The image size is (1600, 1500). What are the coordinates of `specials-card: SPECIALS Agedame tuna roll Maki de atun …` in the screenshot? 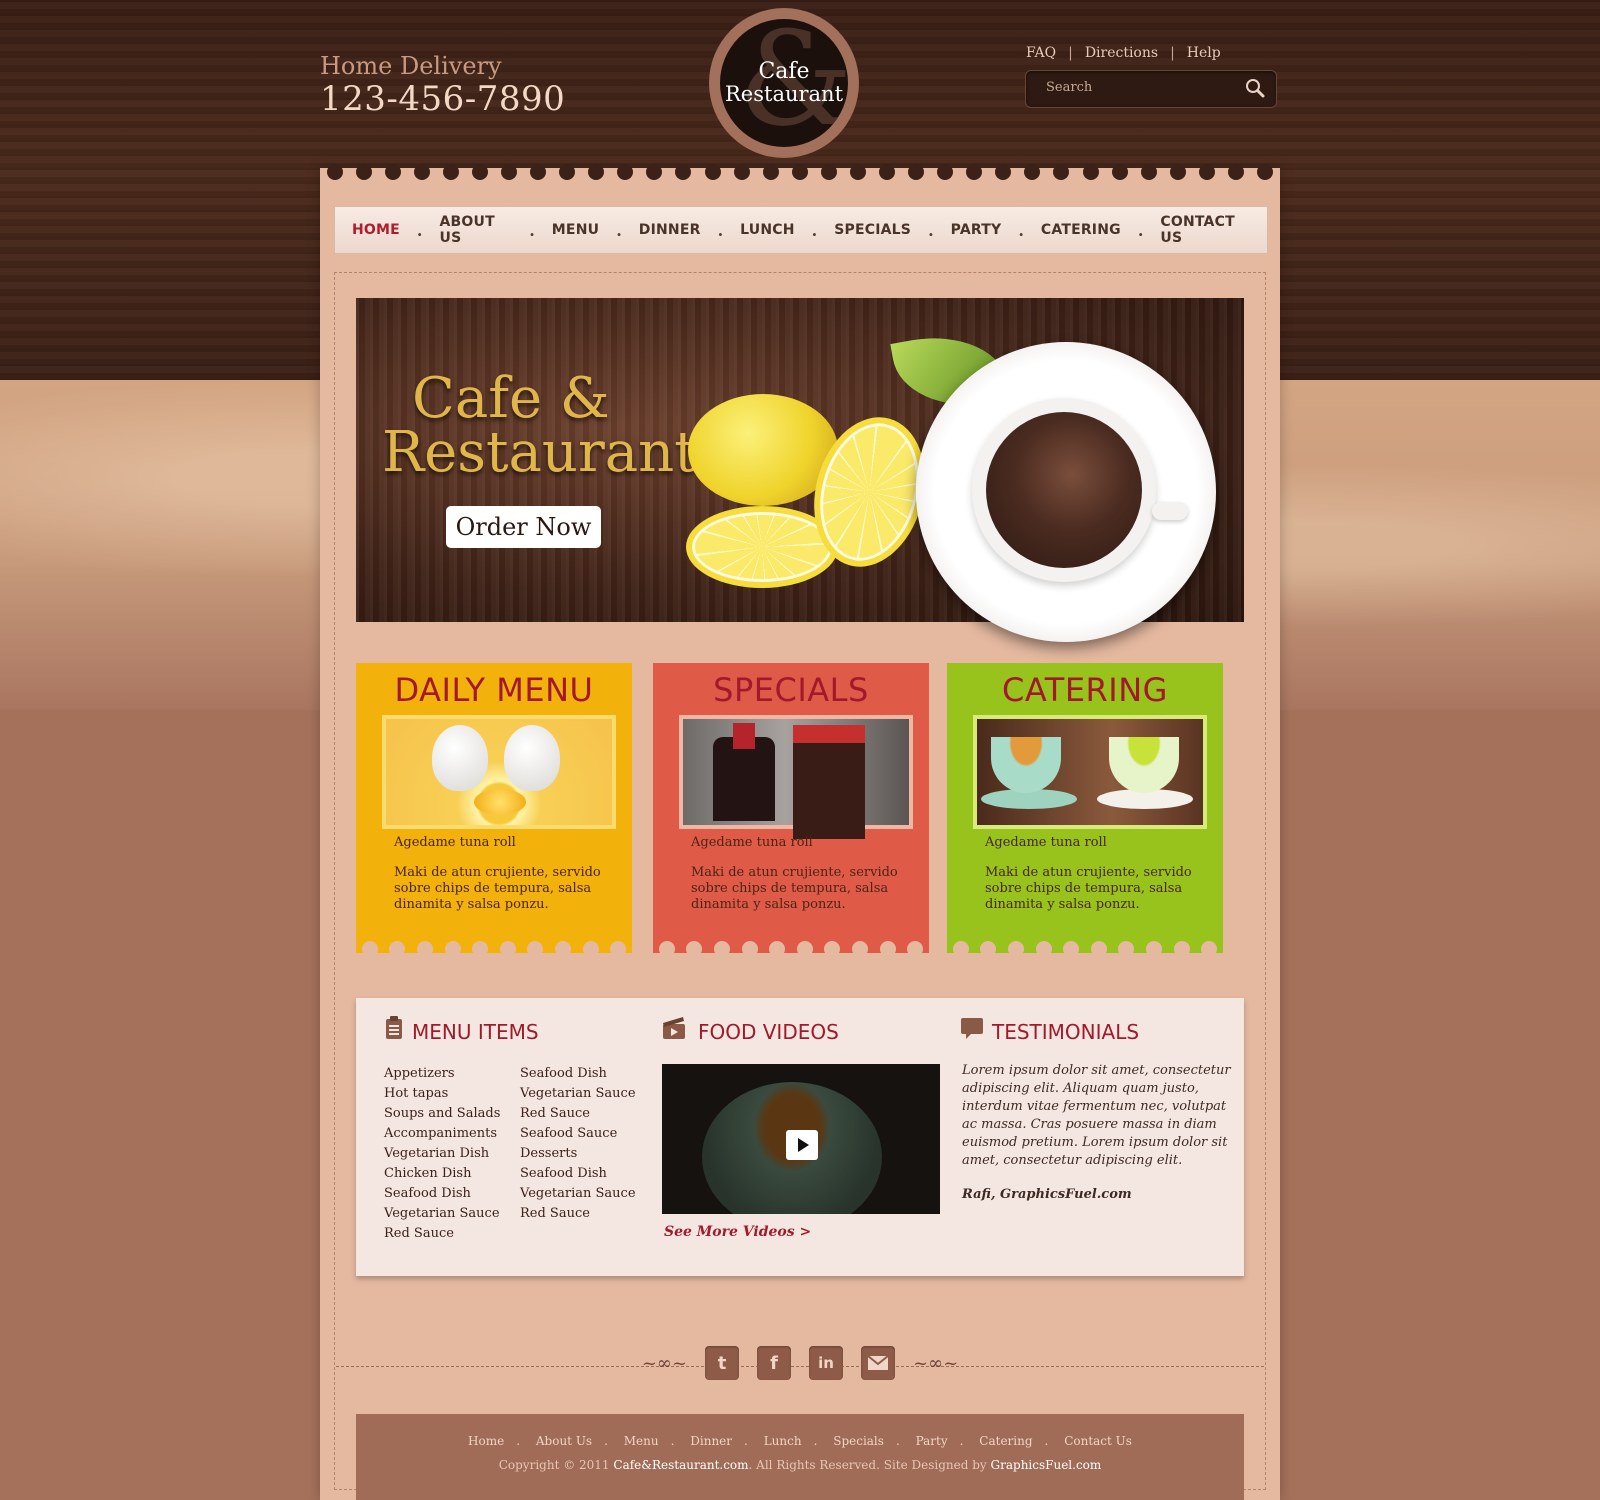 It's located at (791, 810).